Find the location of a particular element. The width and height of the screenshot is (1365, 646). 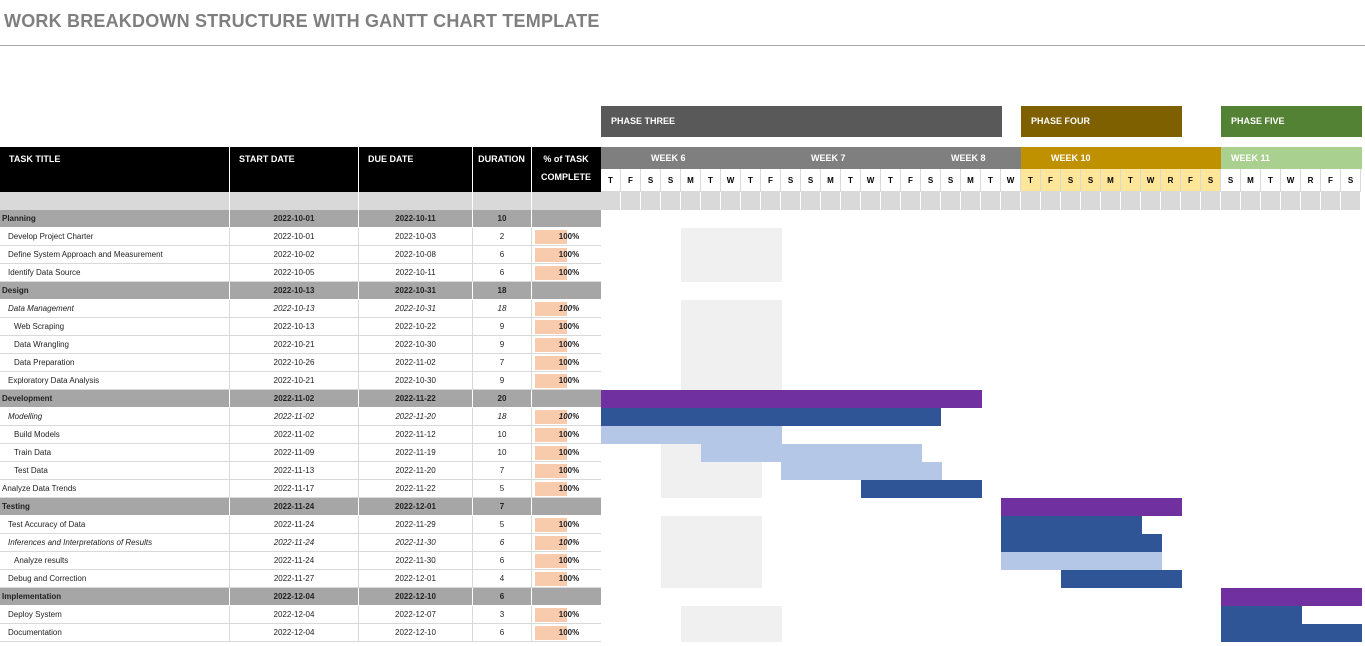

task-title-cell: Analyze Data Trends is located at coordinates (114, 489).